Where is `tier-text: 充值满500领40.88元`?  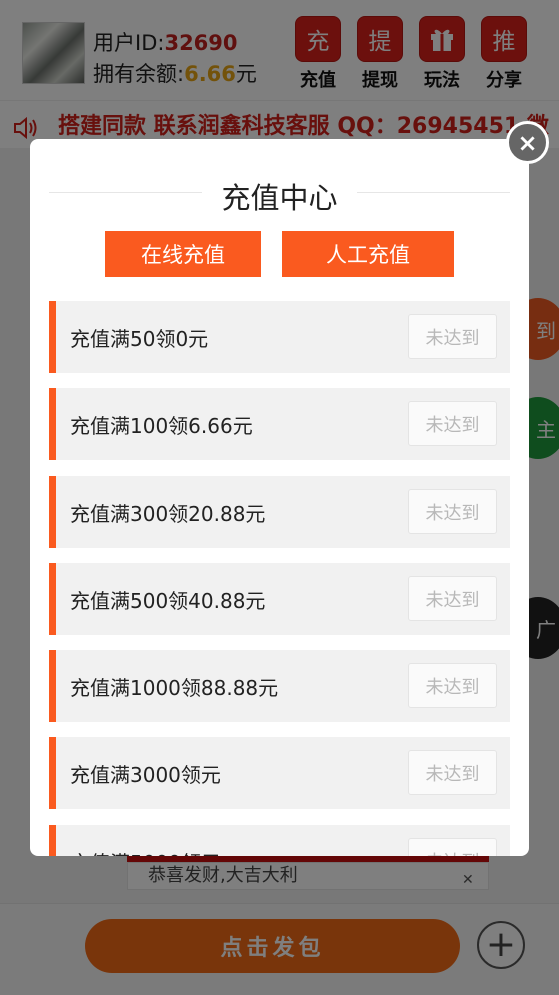 tier-text: 充值满500领40.88元 is located at coordinates (168, 601).